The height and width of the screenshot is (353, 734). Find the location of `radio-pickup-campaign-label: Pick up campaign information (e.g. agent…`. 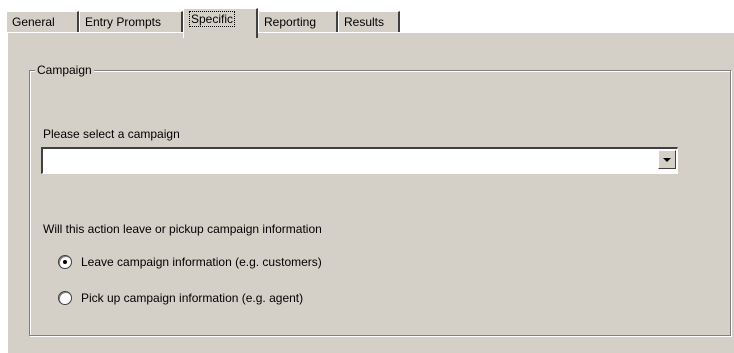

radio-pickup-campaign-label: Pick up campaign information (e.g. agent… is located at coordinates (192, 298).